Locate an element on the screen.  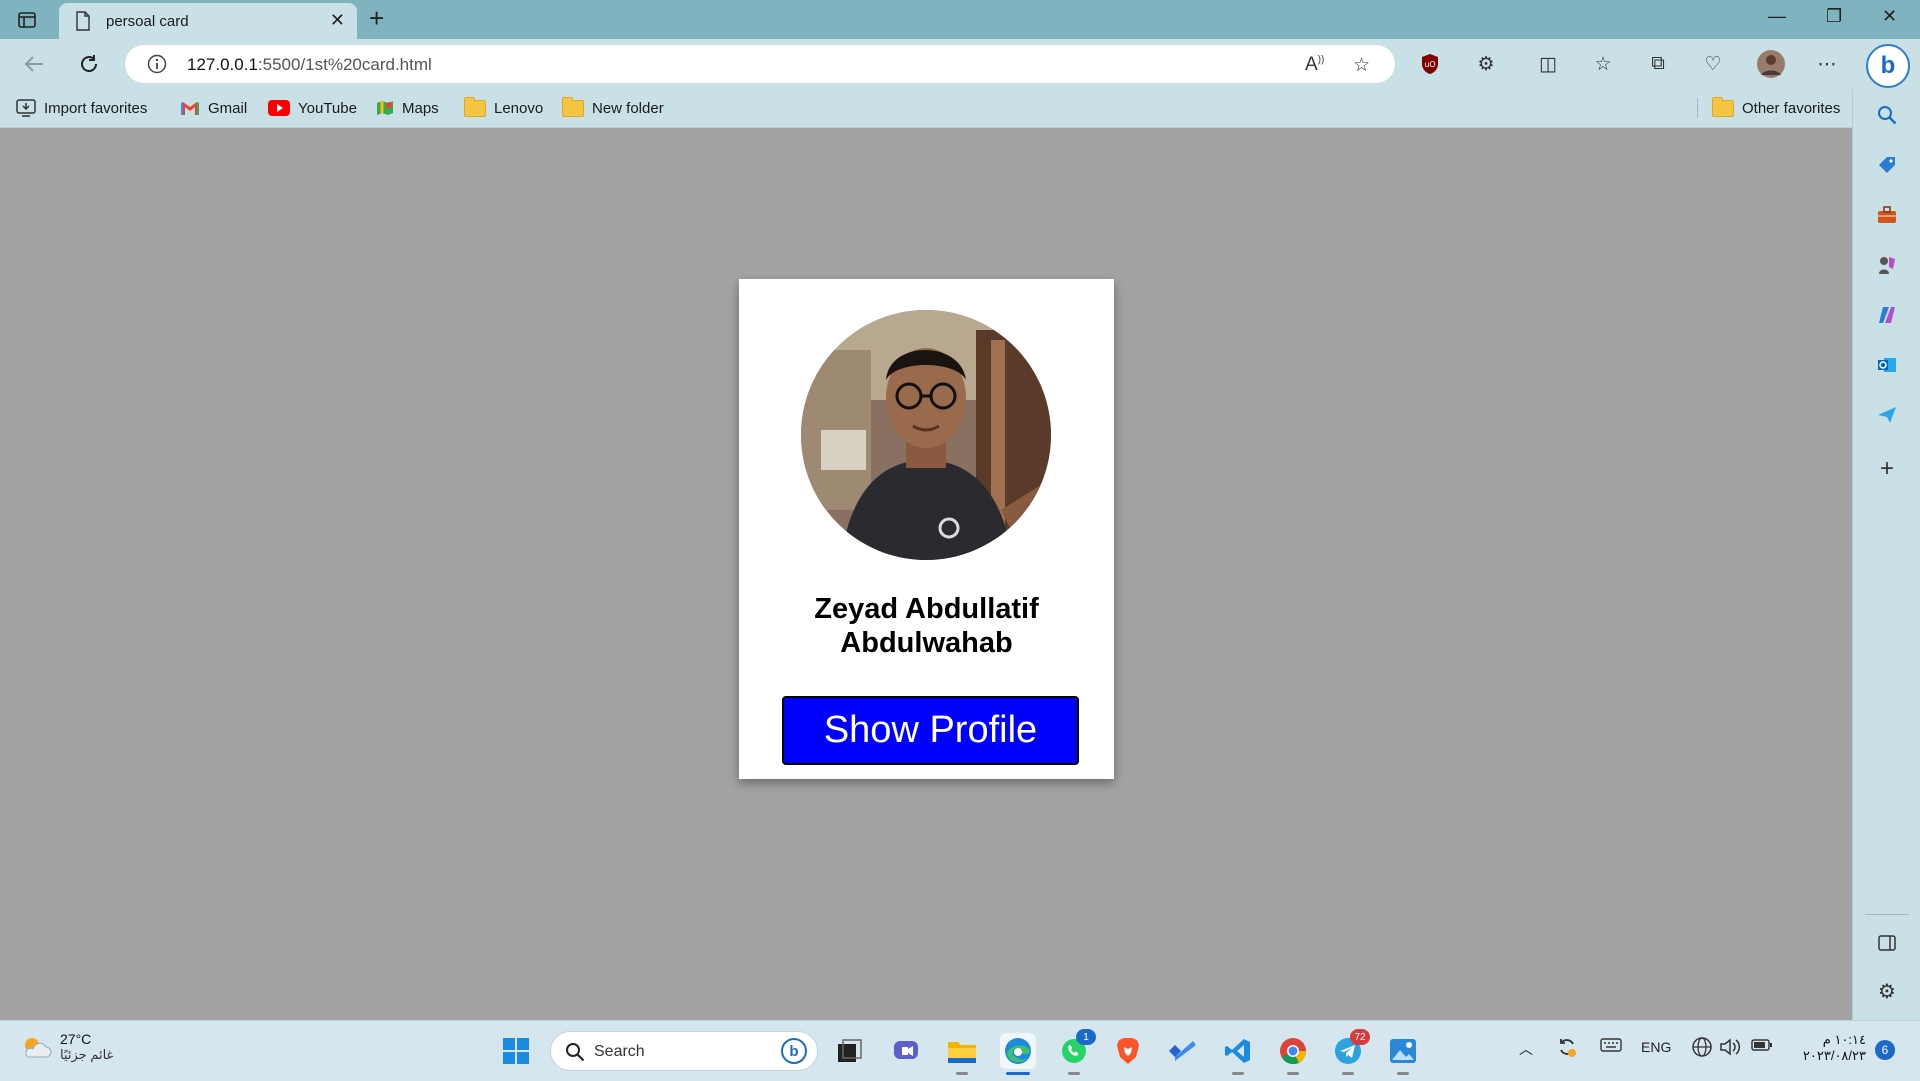
taskbar-search-box: Search b is located at coordinates (684, 1051).